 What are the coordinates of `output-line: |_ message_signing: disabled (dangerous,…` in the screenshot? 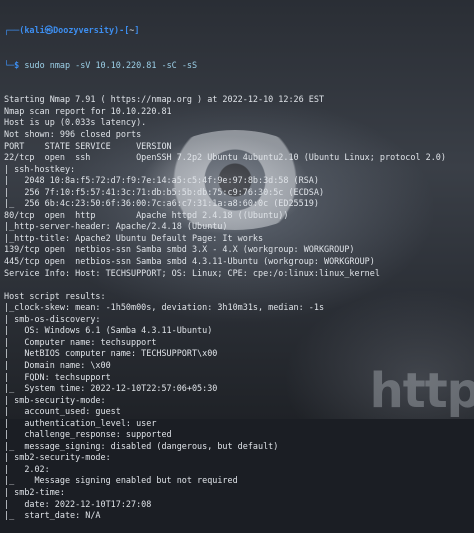 It's located at (141, 445).